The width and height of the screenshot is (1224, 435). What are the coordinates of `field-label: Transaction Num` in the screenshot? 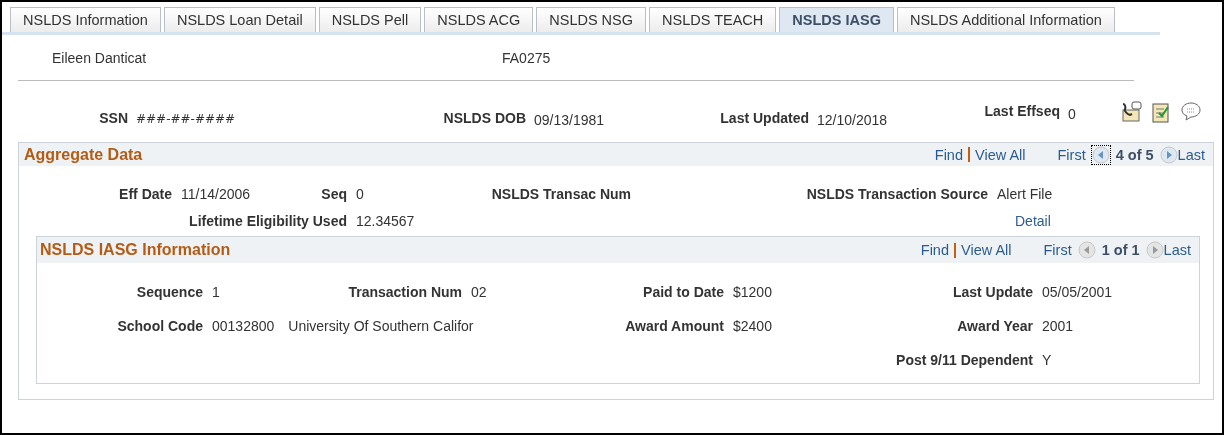 It's located at (405, 292).